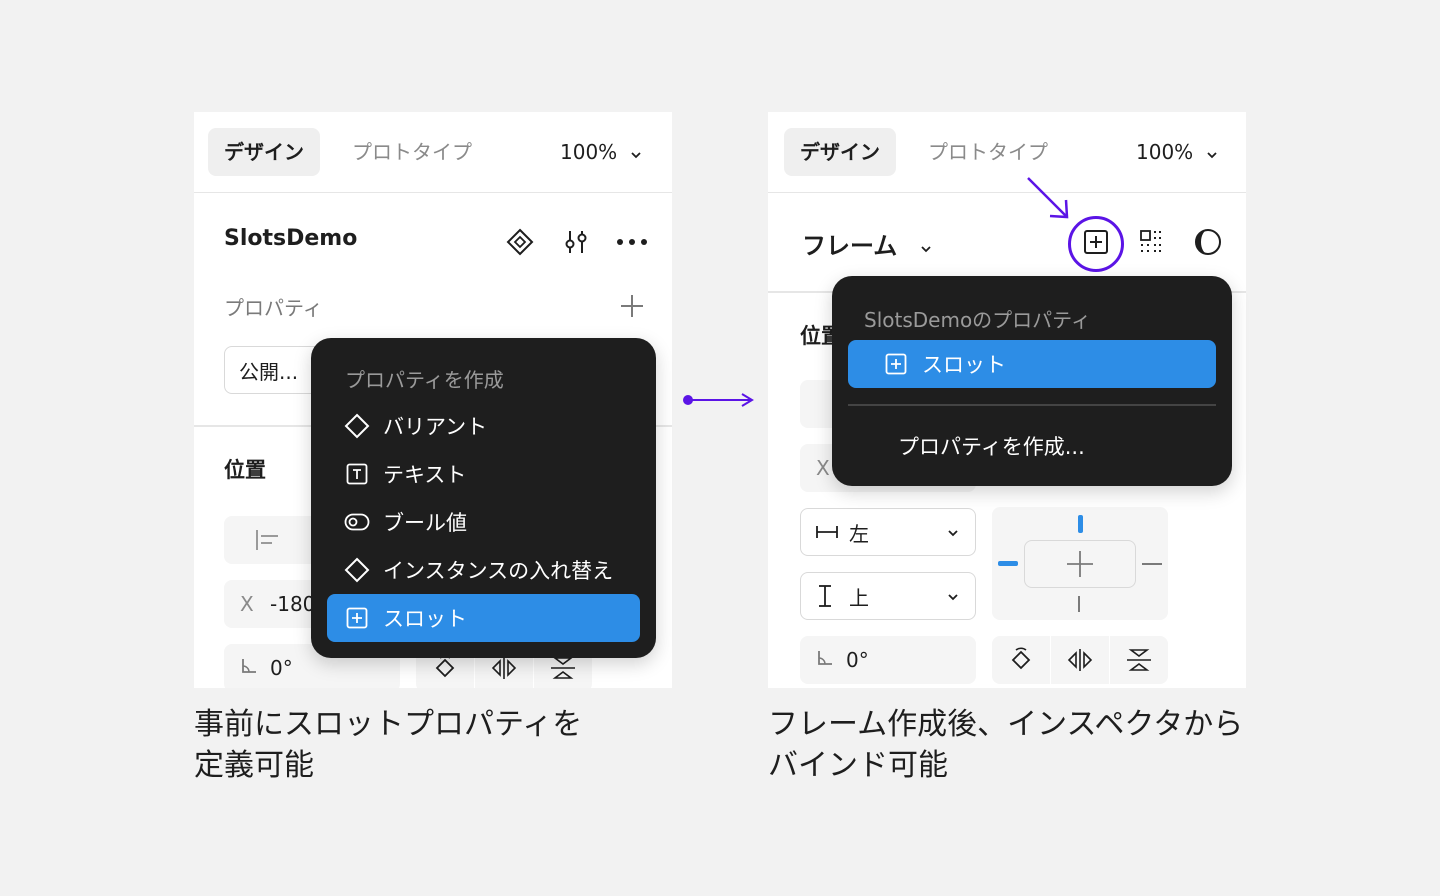 This screenshot has height=896, width=1440. I want to click on properties-label: プロパティ, so click(273, 308).